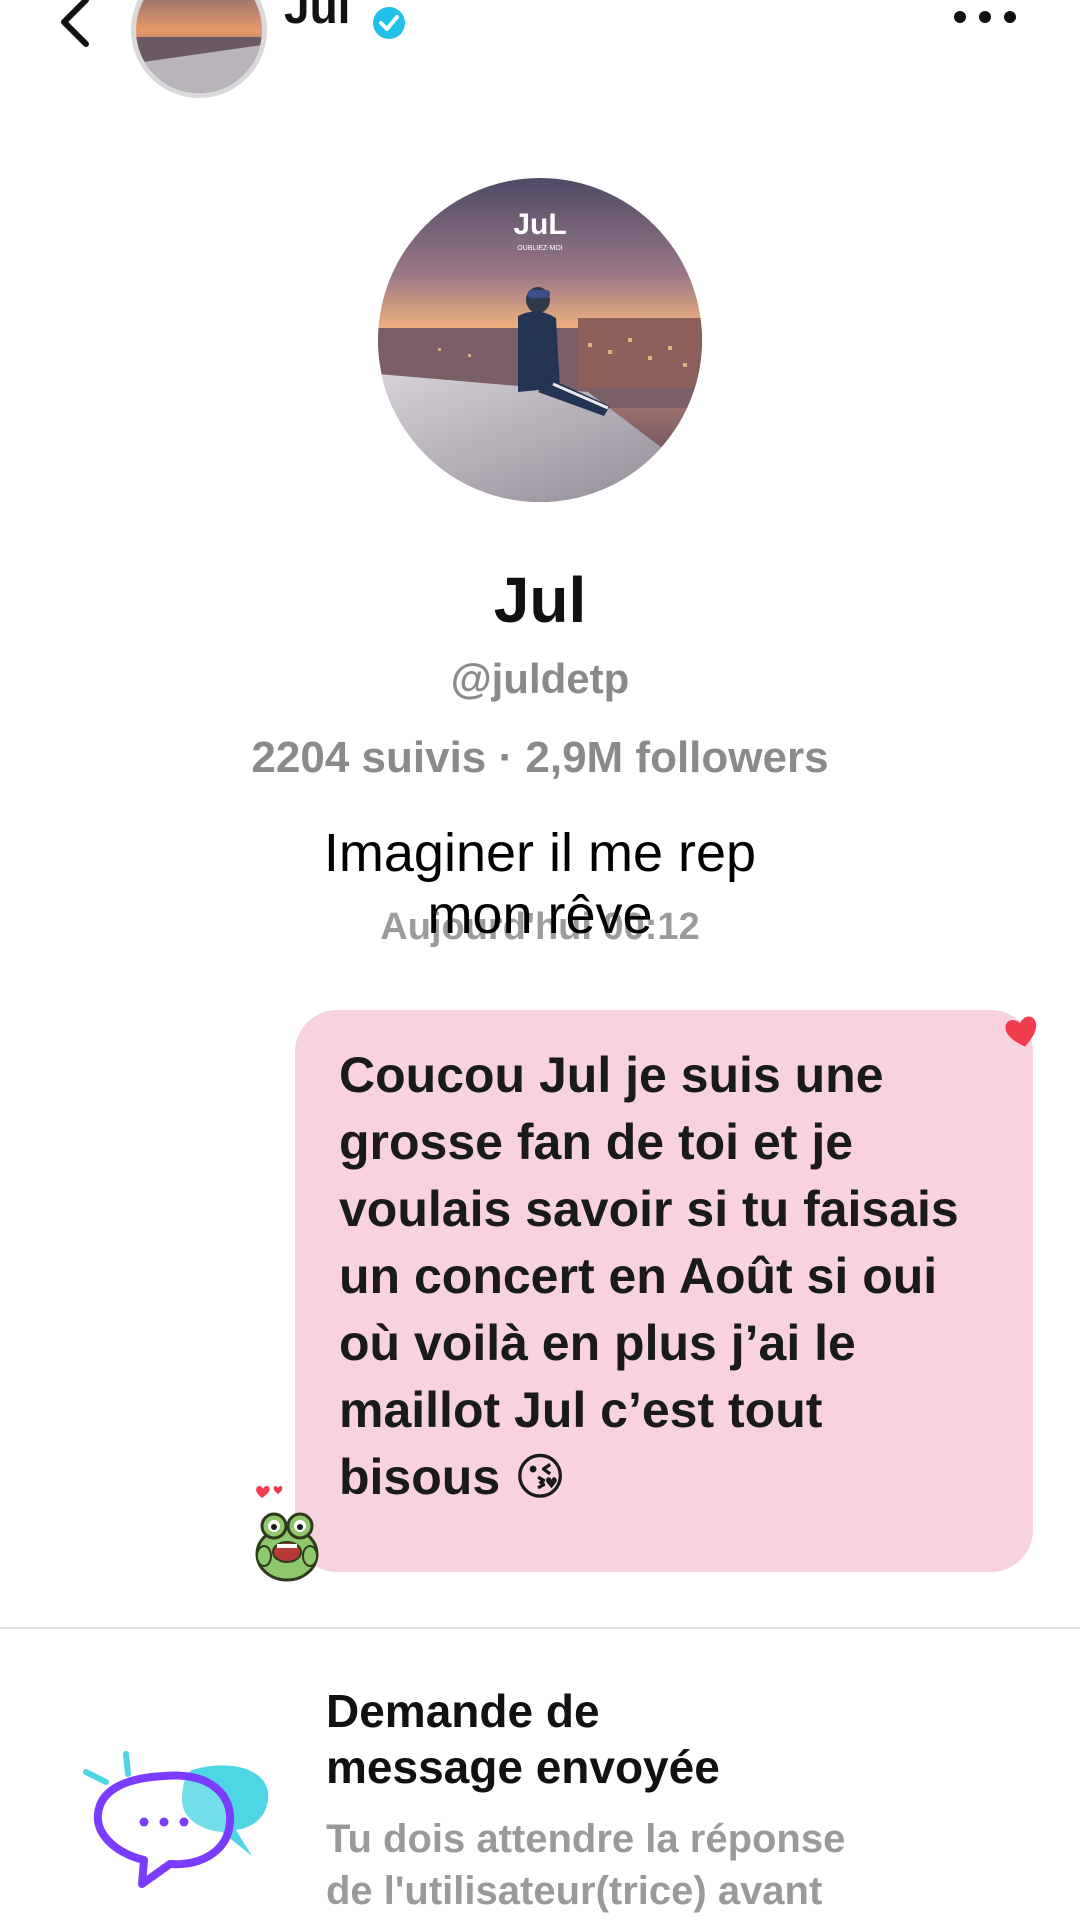 Image resolution: width=1080 pixels, height=1920 pixels. What do you see at coordinates (317, 16) in the screenshot?
I see `header-username: Jul` at bounding box center [317, 16].